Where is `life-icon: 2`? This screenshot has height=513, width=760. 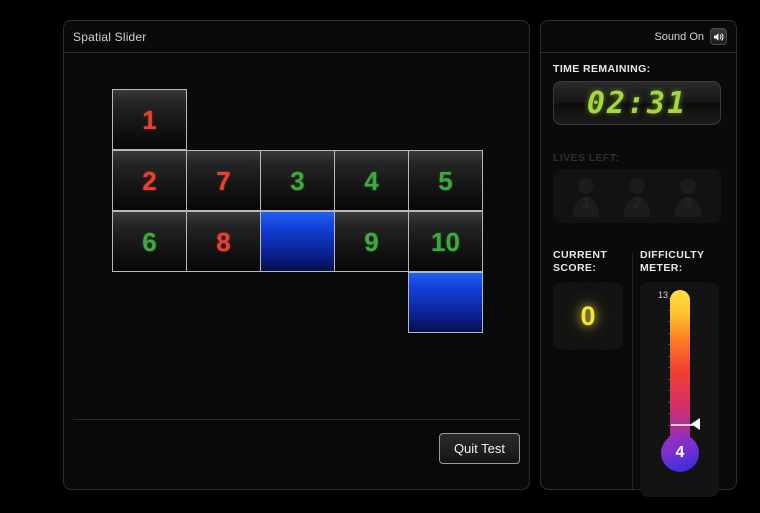
life-icon: 2 is located at coordinates (637, 196).